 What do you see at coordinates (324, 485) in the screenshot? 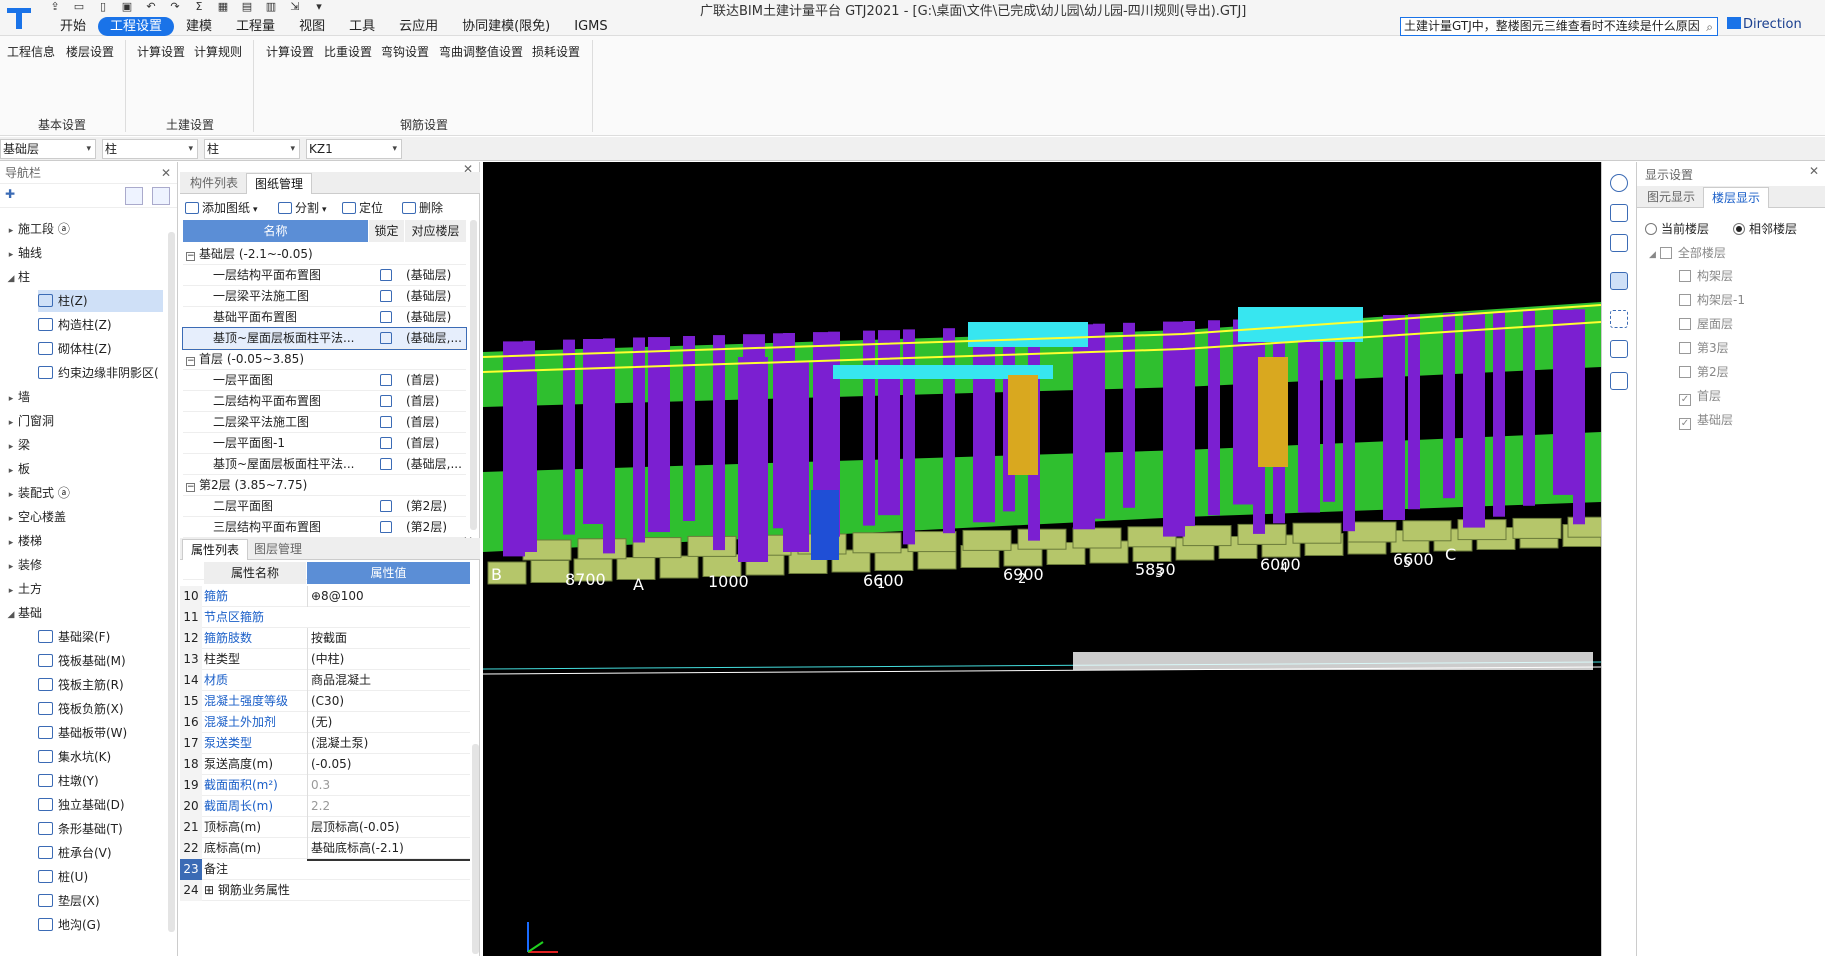
I see `drawing-floor-group: − 第2层 (3.85~7.75)` at bounding box center [324, 485].